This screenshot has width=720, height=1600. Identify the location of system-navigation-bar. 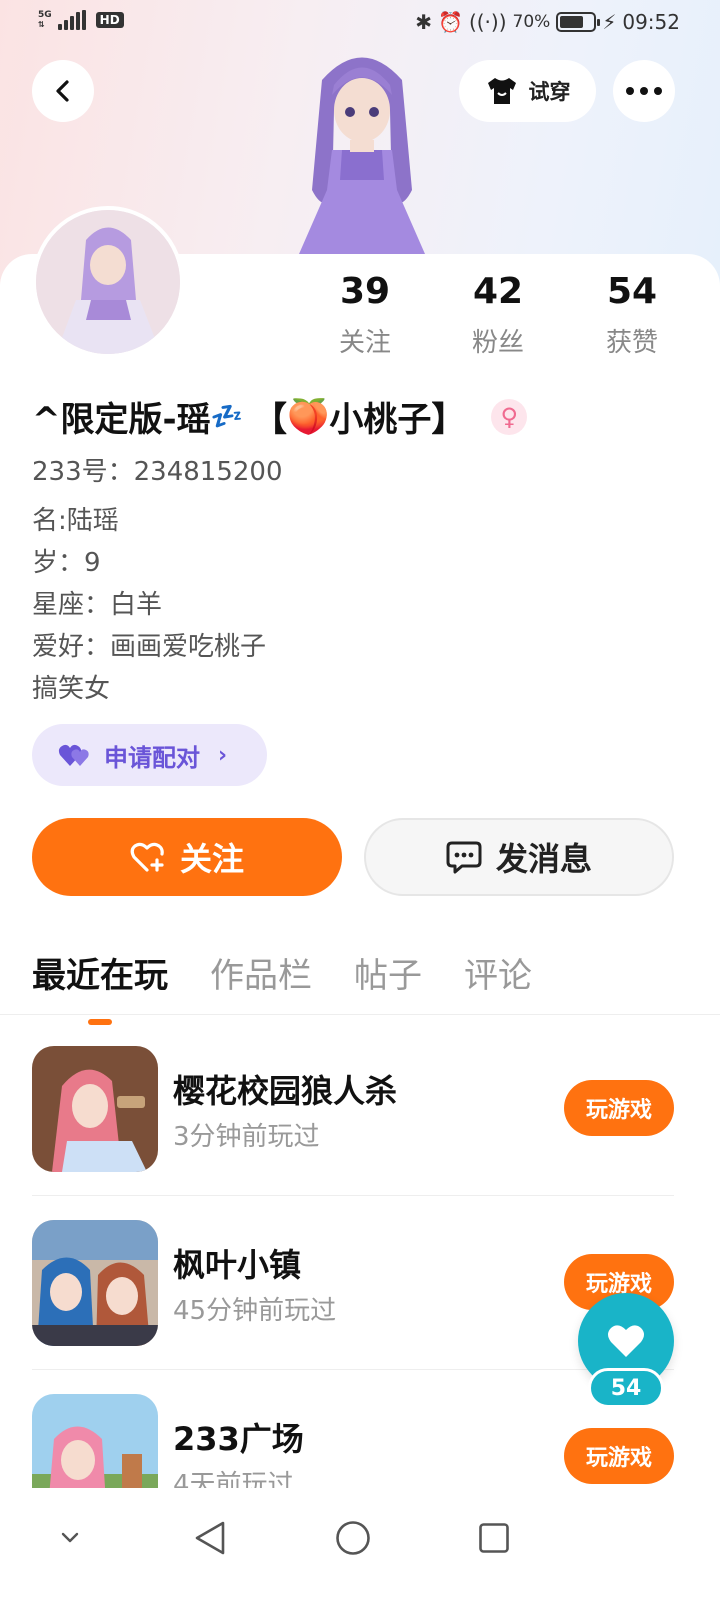
(360, 1544).